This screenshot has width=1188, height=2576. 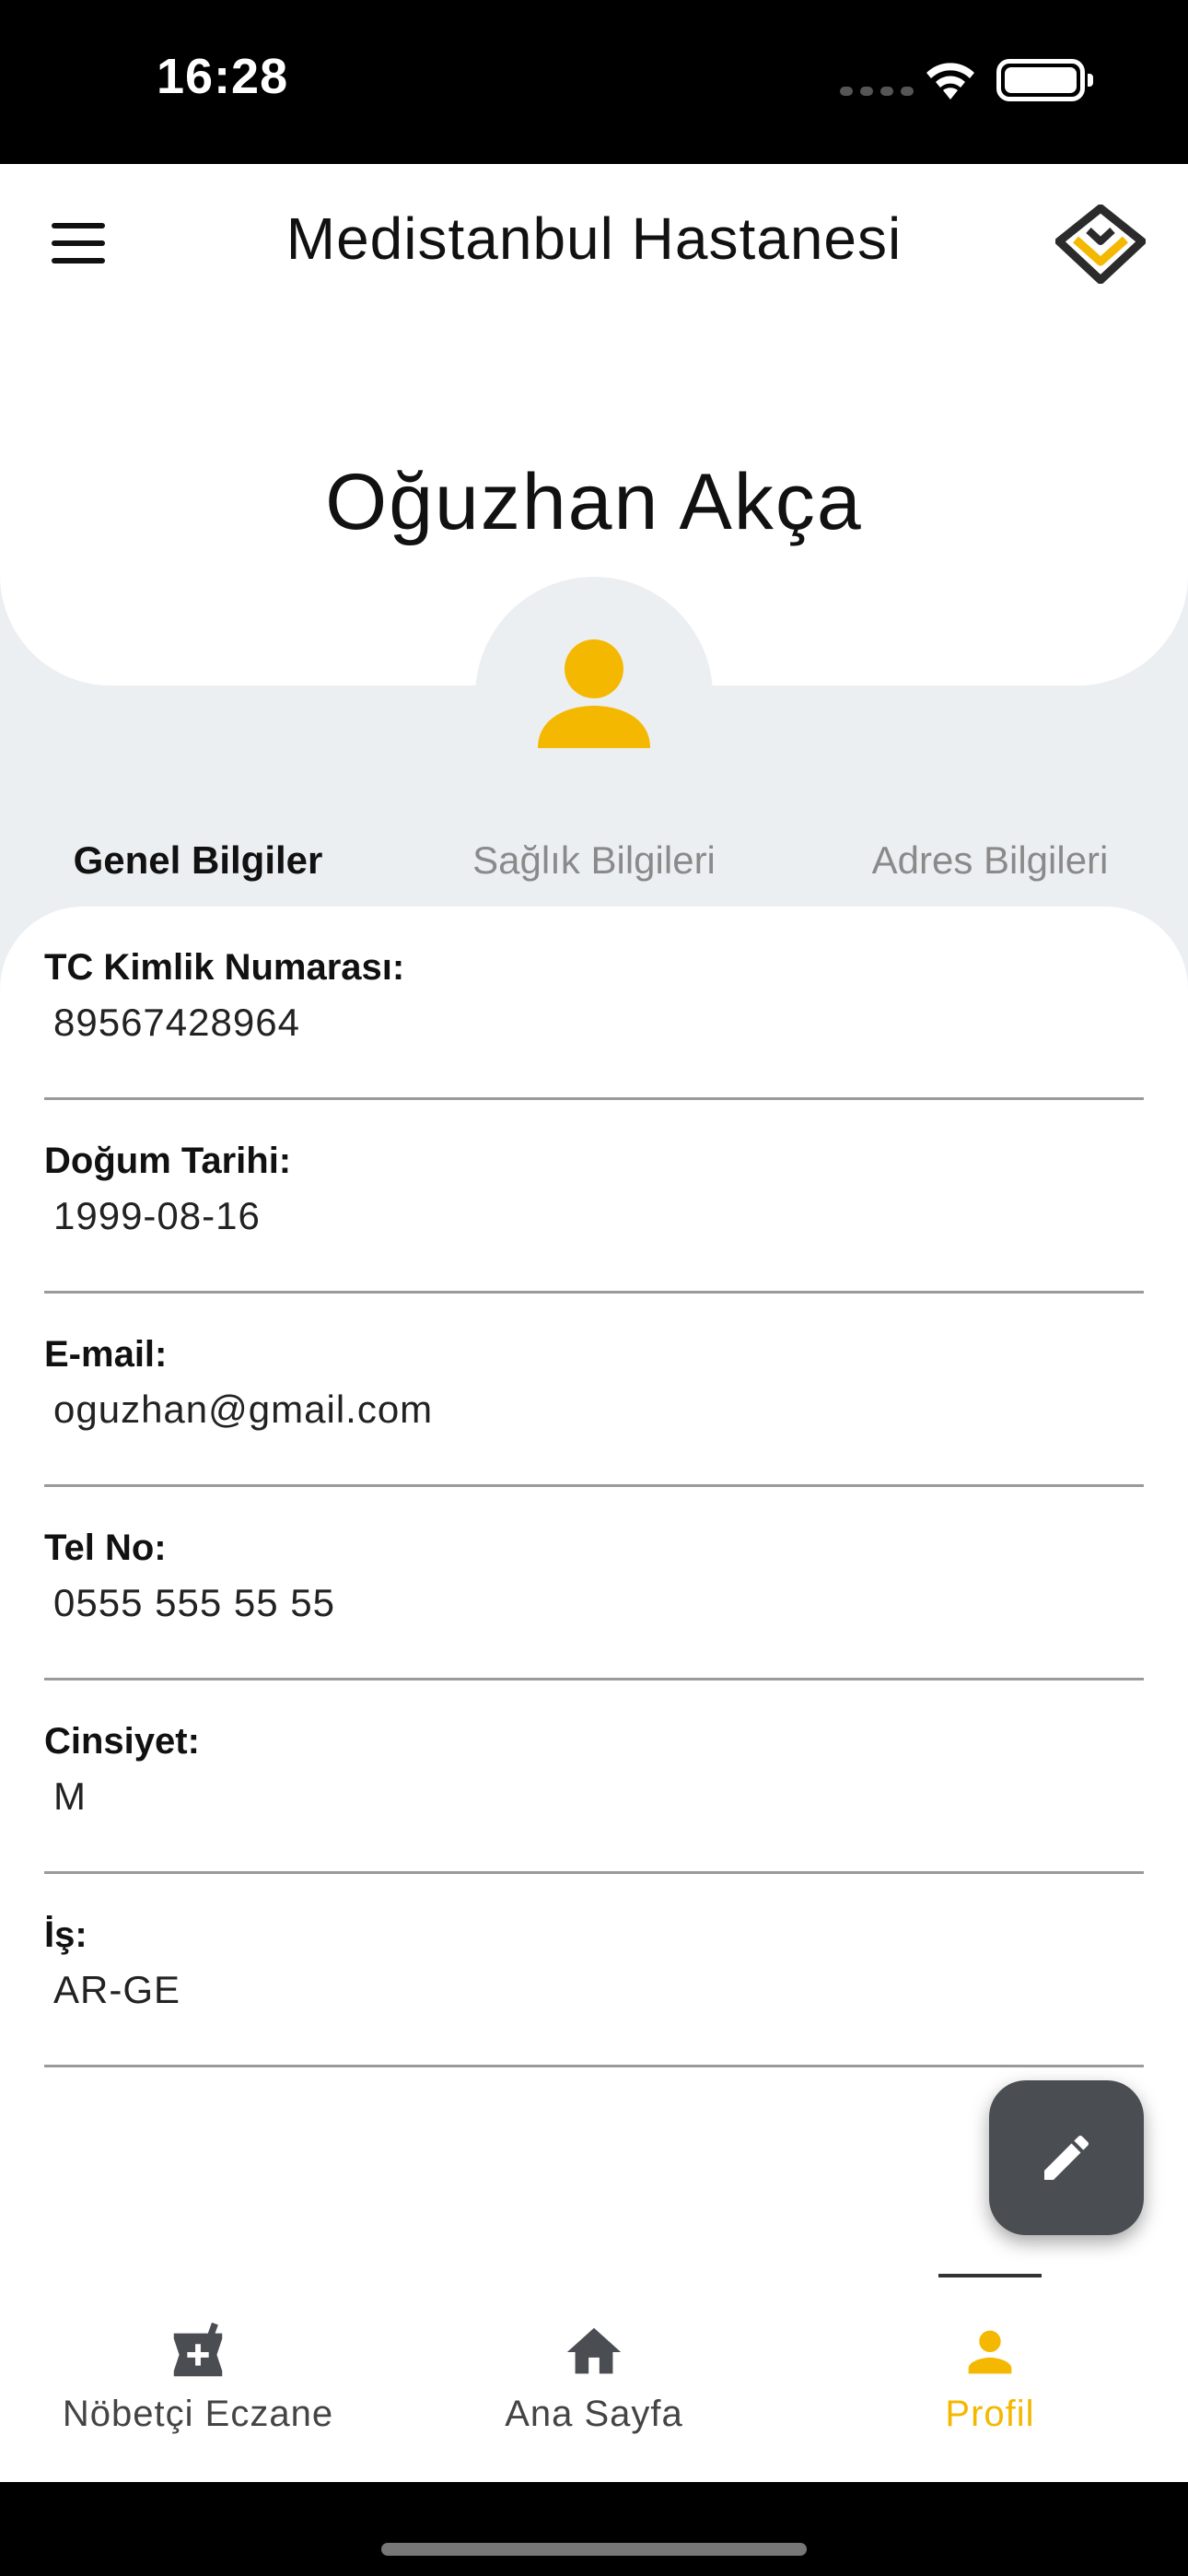 I want to click on status-time: 16:28, so click(x=223, y=76).